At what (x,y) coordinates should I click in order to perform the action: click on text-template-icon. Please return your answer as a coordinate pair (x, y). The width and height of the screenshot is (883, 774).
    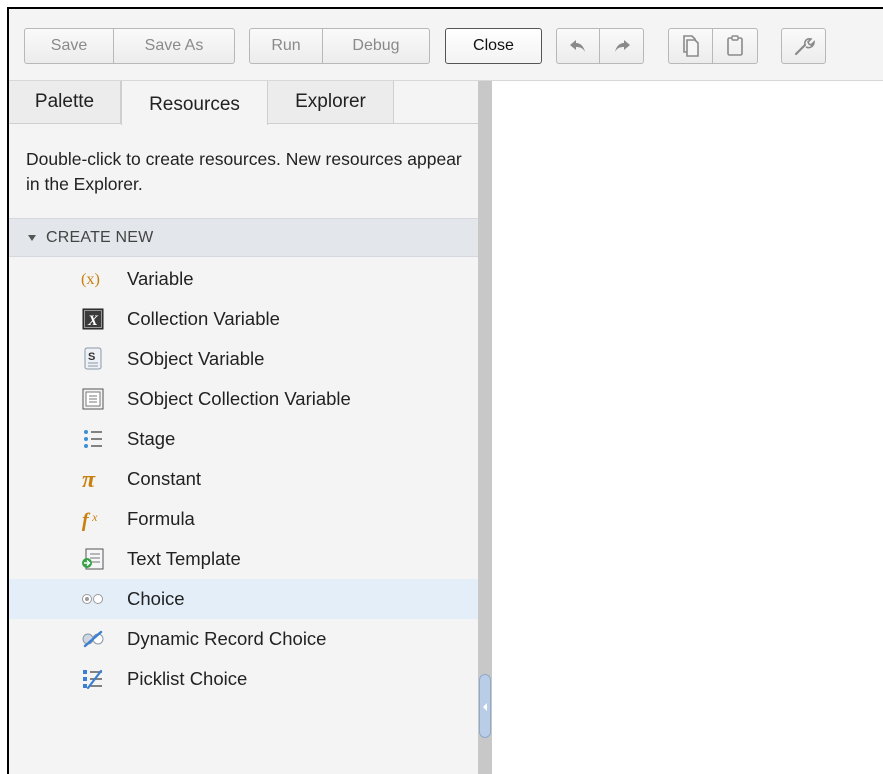
    Looking at the image, I should click on (93, 559).